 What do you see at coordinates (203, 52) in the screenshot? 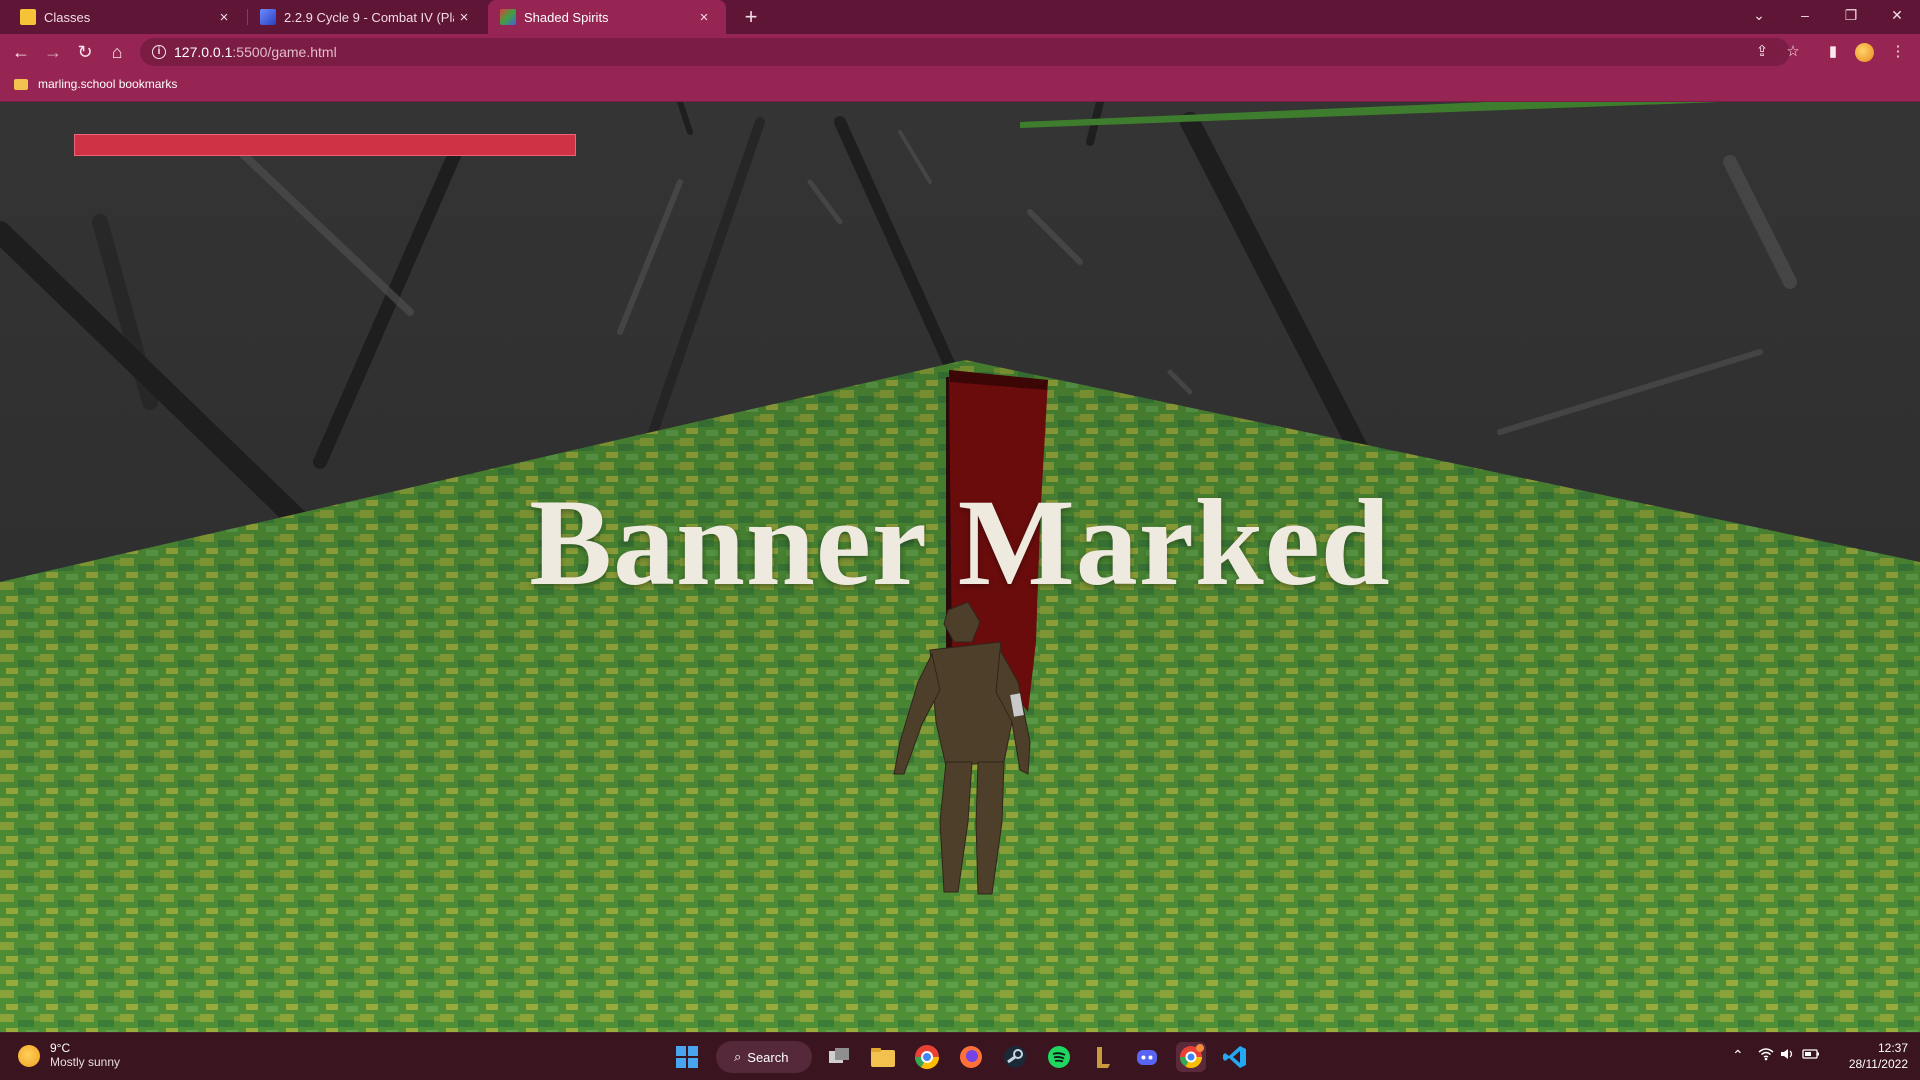
I see `url-host: 127.0.0.1` at bounding box center [203, 52].